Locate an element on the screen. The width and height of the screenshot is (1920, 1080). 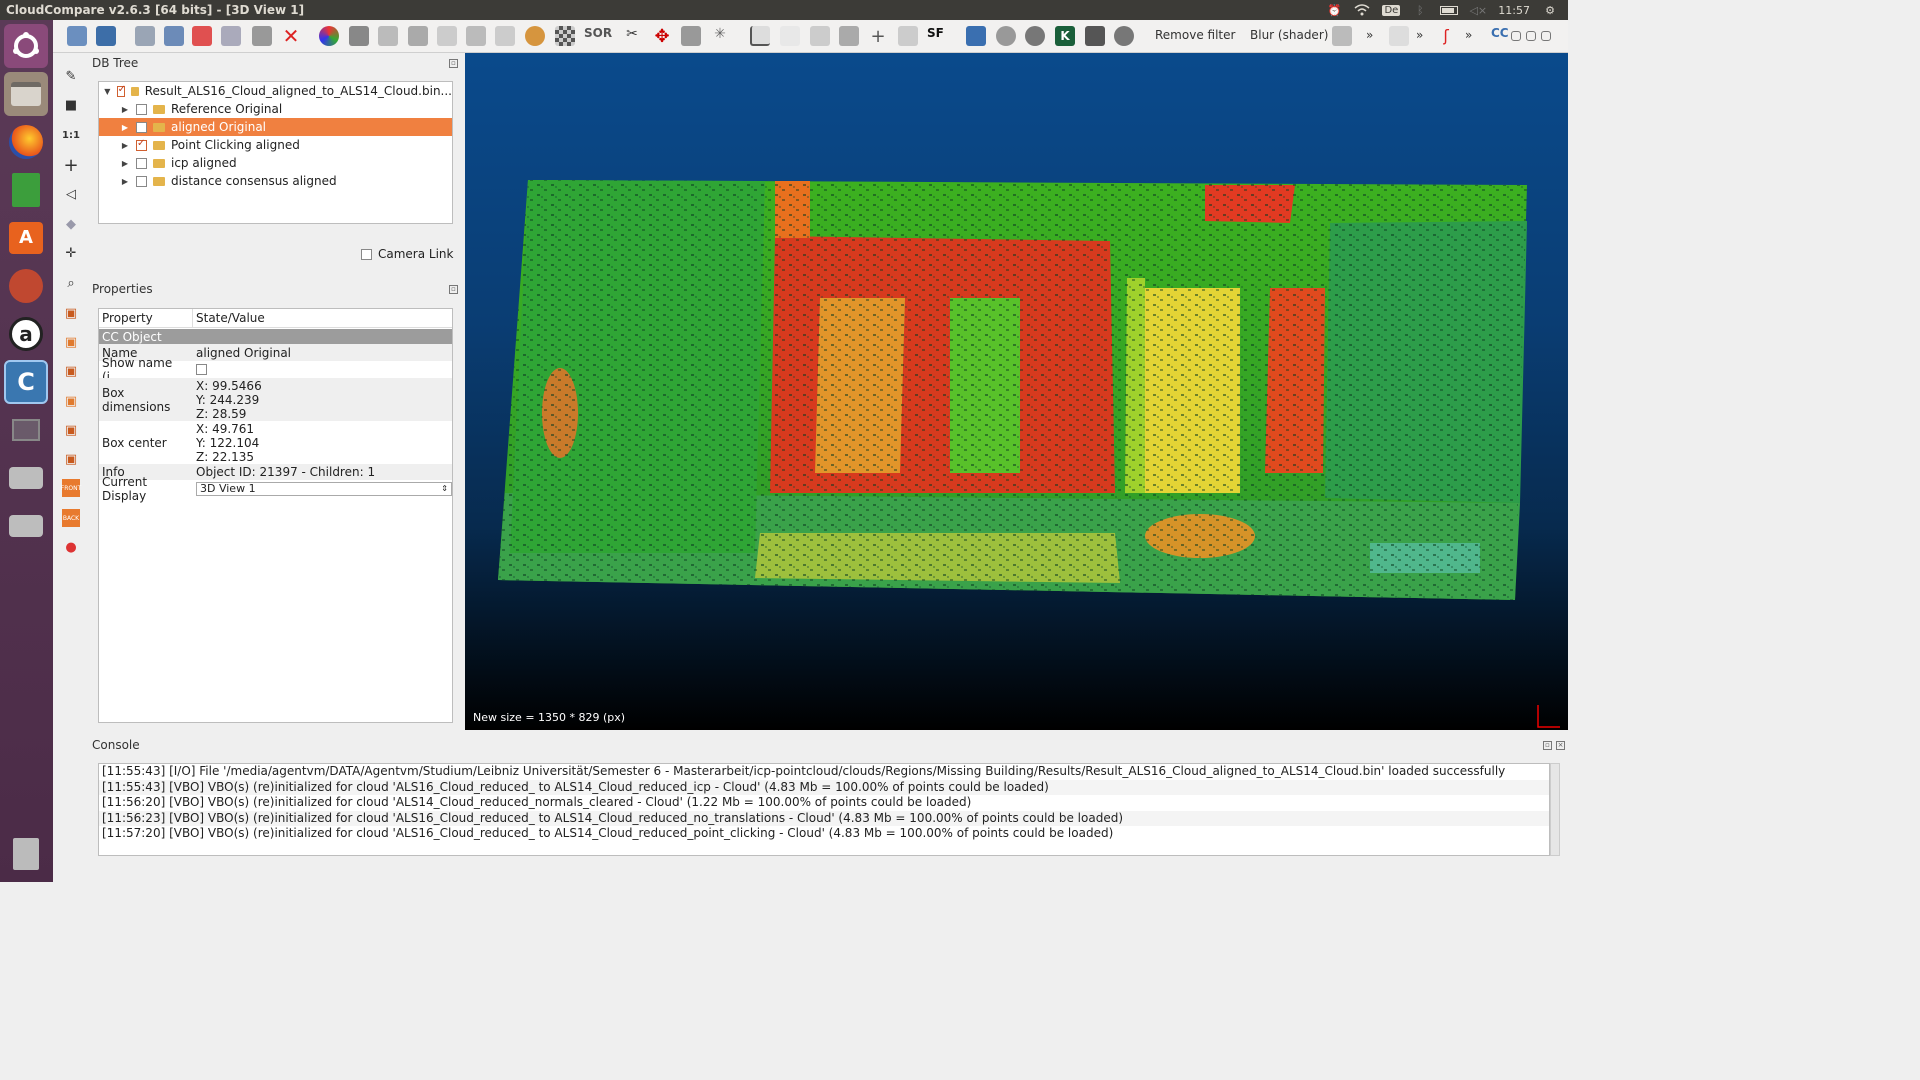
toolbar-overflow-2: » is located at coordinates (1419, 35).